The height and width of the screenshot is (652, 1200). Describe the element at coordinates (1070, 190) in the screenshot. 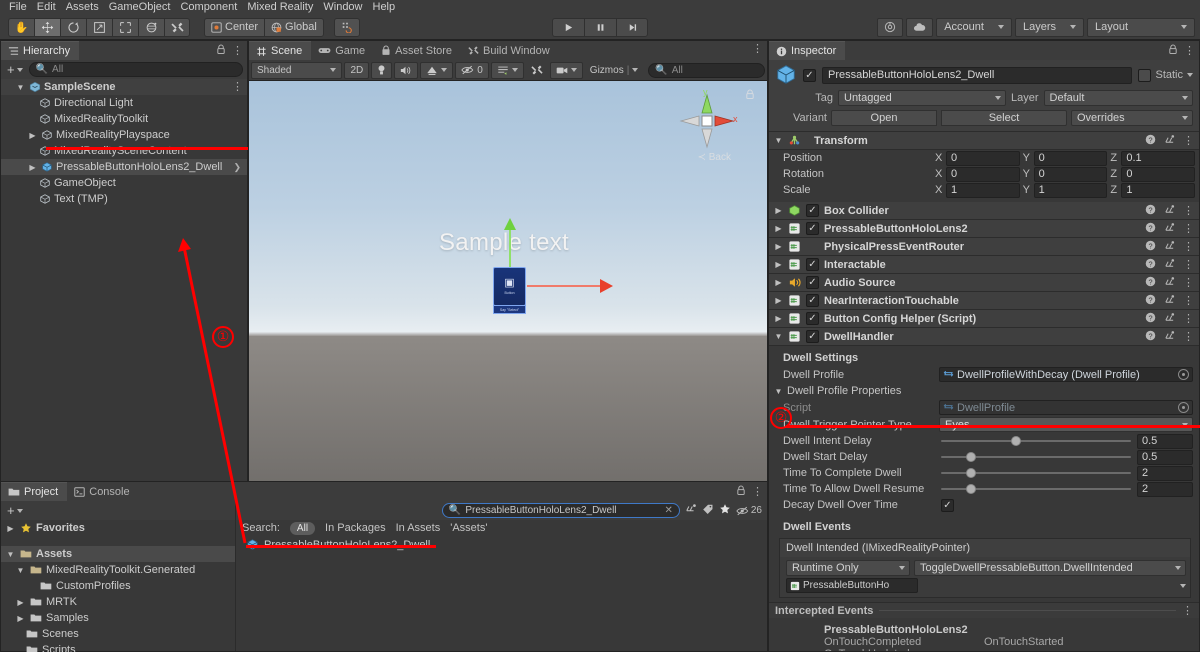

I see `scale-y-field: 1` at that location.